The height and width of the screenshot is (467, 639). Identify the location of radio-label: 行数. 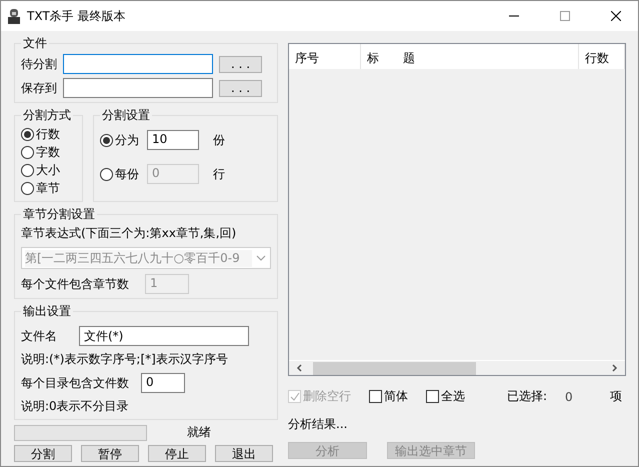
(48, 134).